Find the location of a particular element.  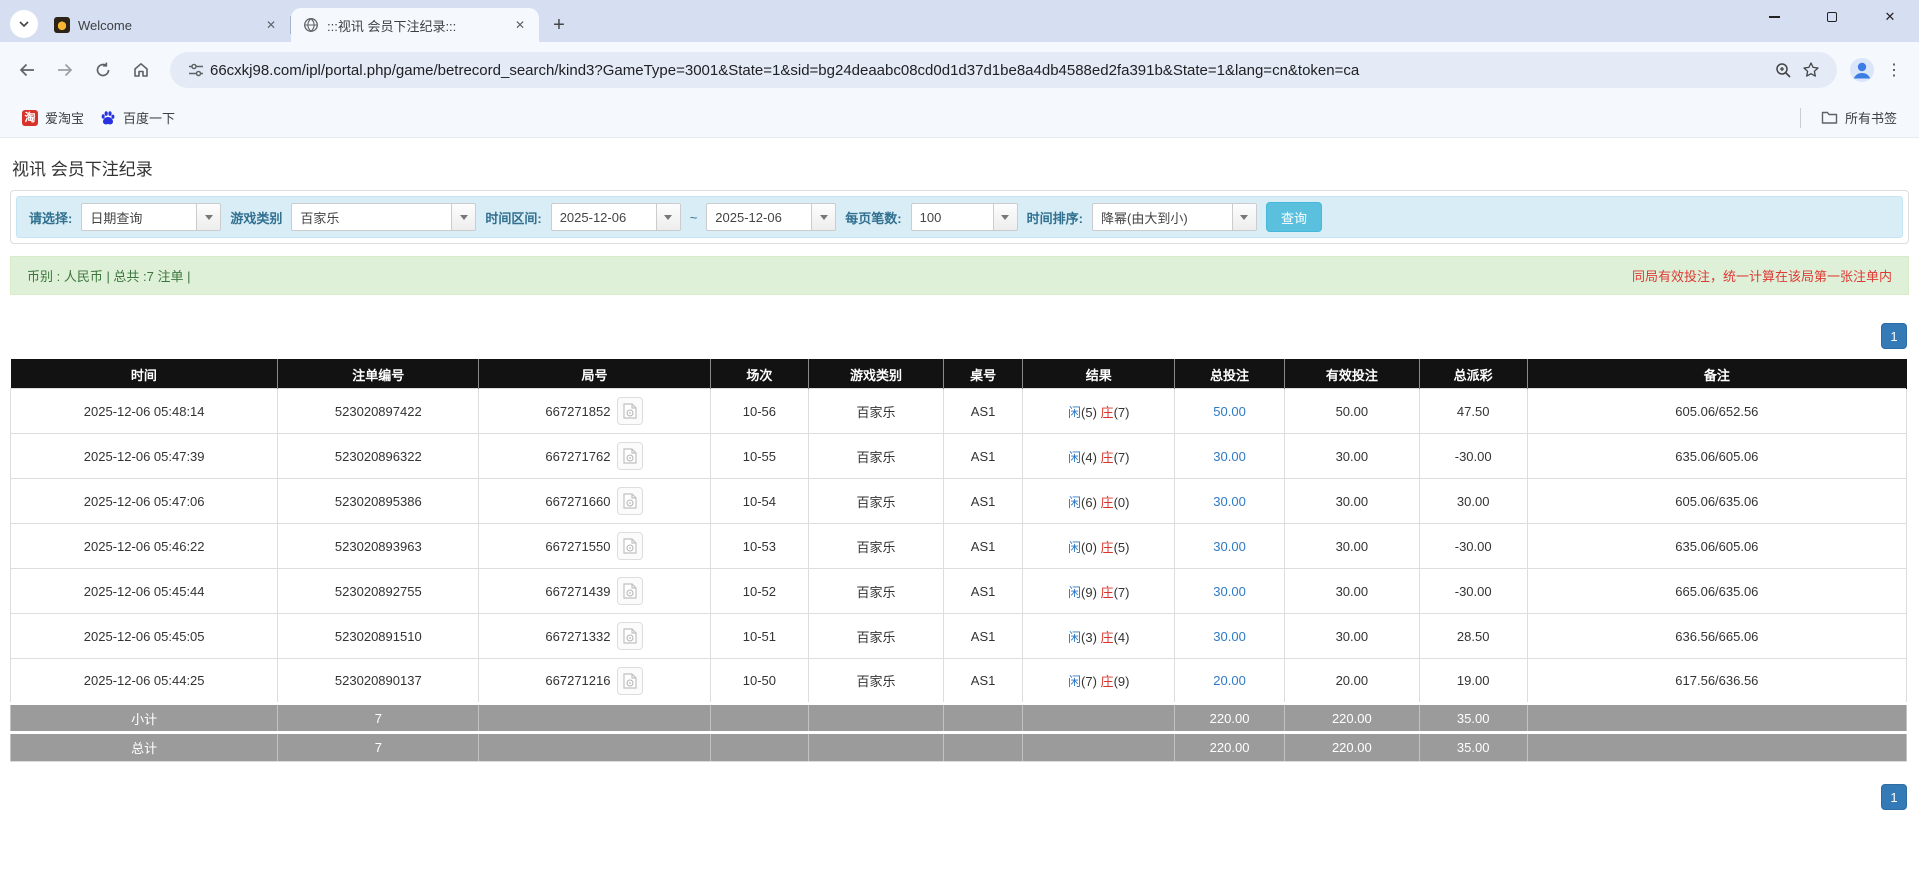

result-banker-score: (9) is located at coordinates (1121, 681).